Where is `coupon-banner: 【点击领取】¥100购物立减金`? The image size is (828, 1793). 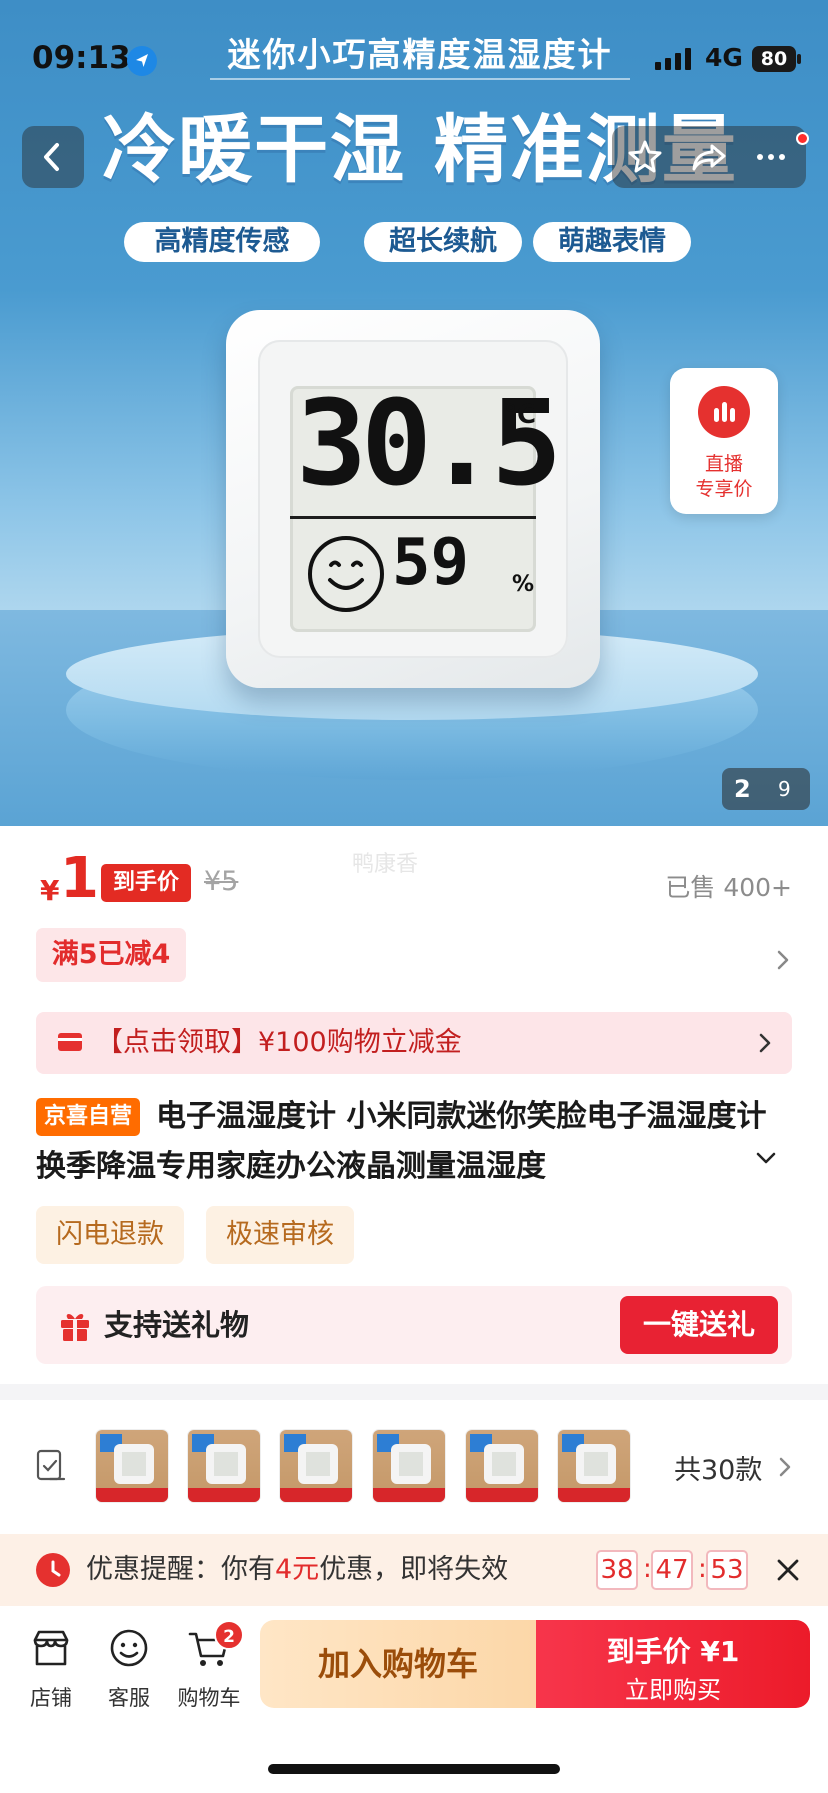
coupon-banner: 【点击领取】¥100购物立减金 is located at coordinates (414, 1043).